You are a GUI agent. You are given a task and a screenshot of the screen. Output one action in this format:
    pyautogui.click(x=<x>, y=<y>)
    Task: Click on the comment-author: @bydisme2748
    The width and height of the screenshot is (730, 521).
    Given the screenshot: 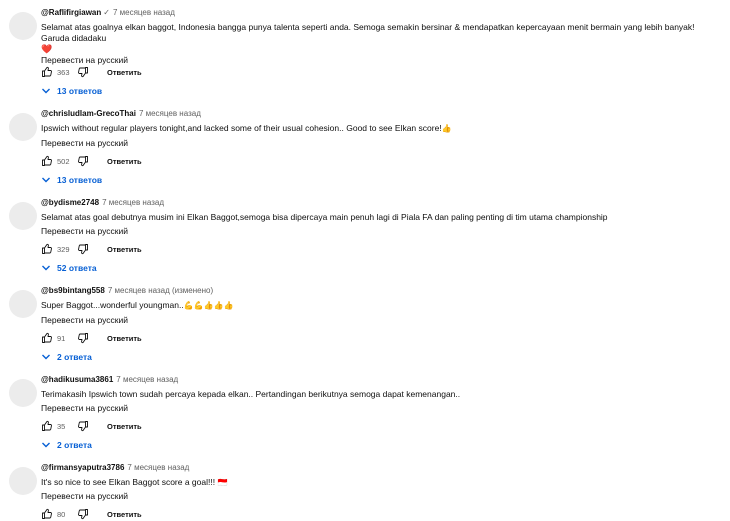 What is the action you would take?
    pyautogui.click(x=70, y=202)
    